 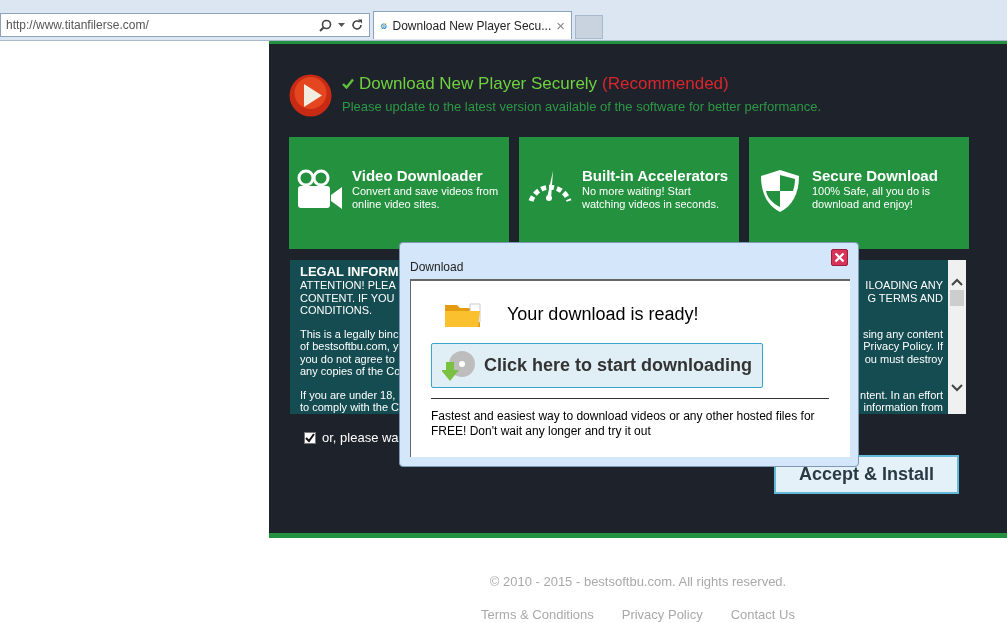 I want to click on legal-text: ATTENTION! PLEA, so click(x=348, y=285).